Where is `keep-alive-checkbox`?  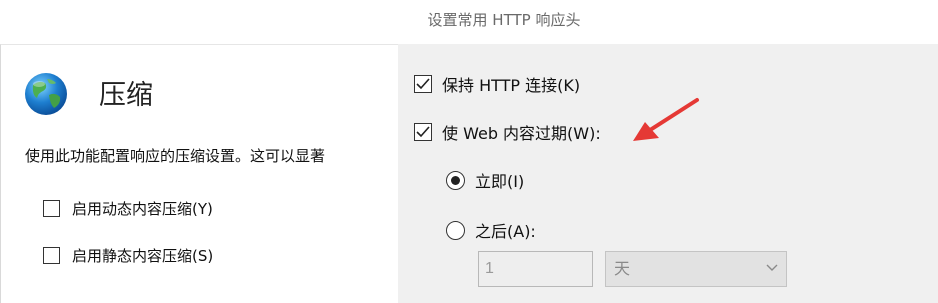 keep-alive-checkbox is located at coordinates (423, 84).